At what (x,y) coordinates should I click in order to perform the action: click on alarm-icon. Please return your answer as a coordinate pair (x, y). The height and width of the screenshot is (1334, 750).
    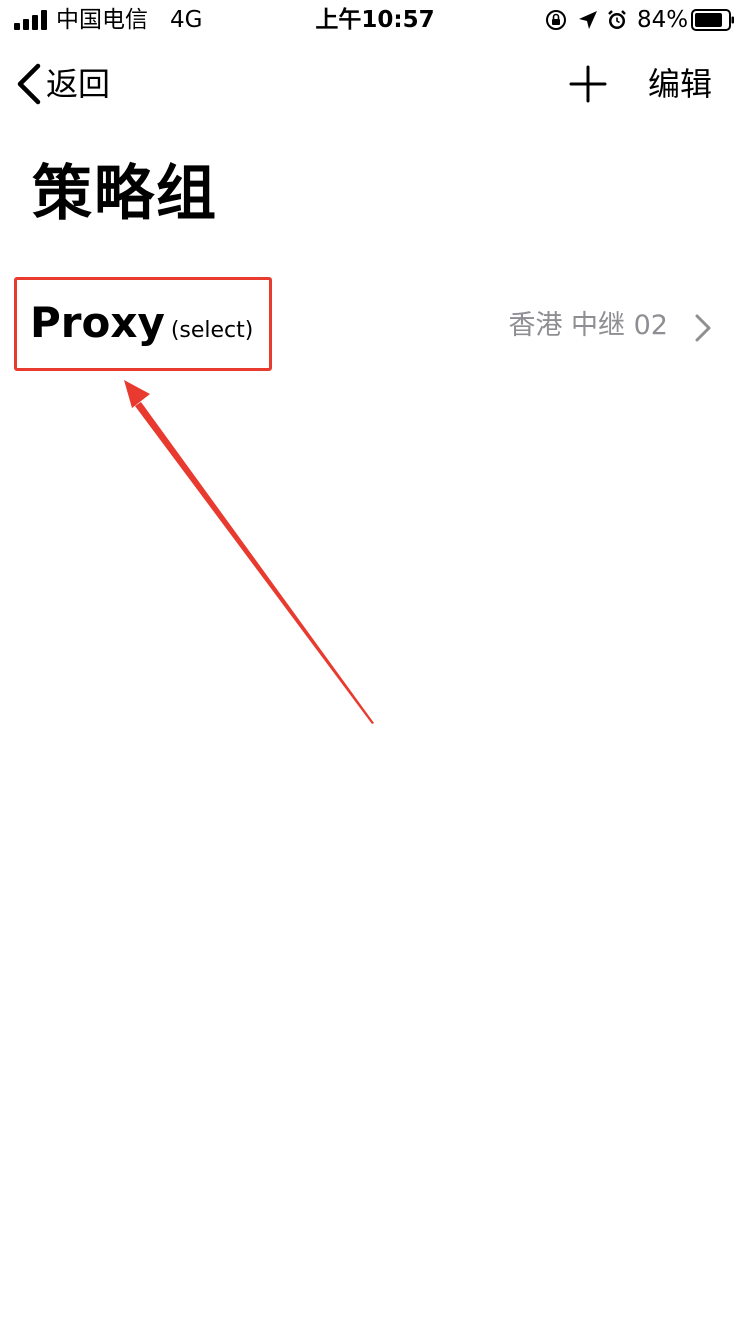
    Looking at the image, I should click on (617, 19).